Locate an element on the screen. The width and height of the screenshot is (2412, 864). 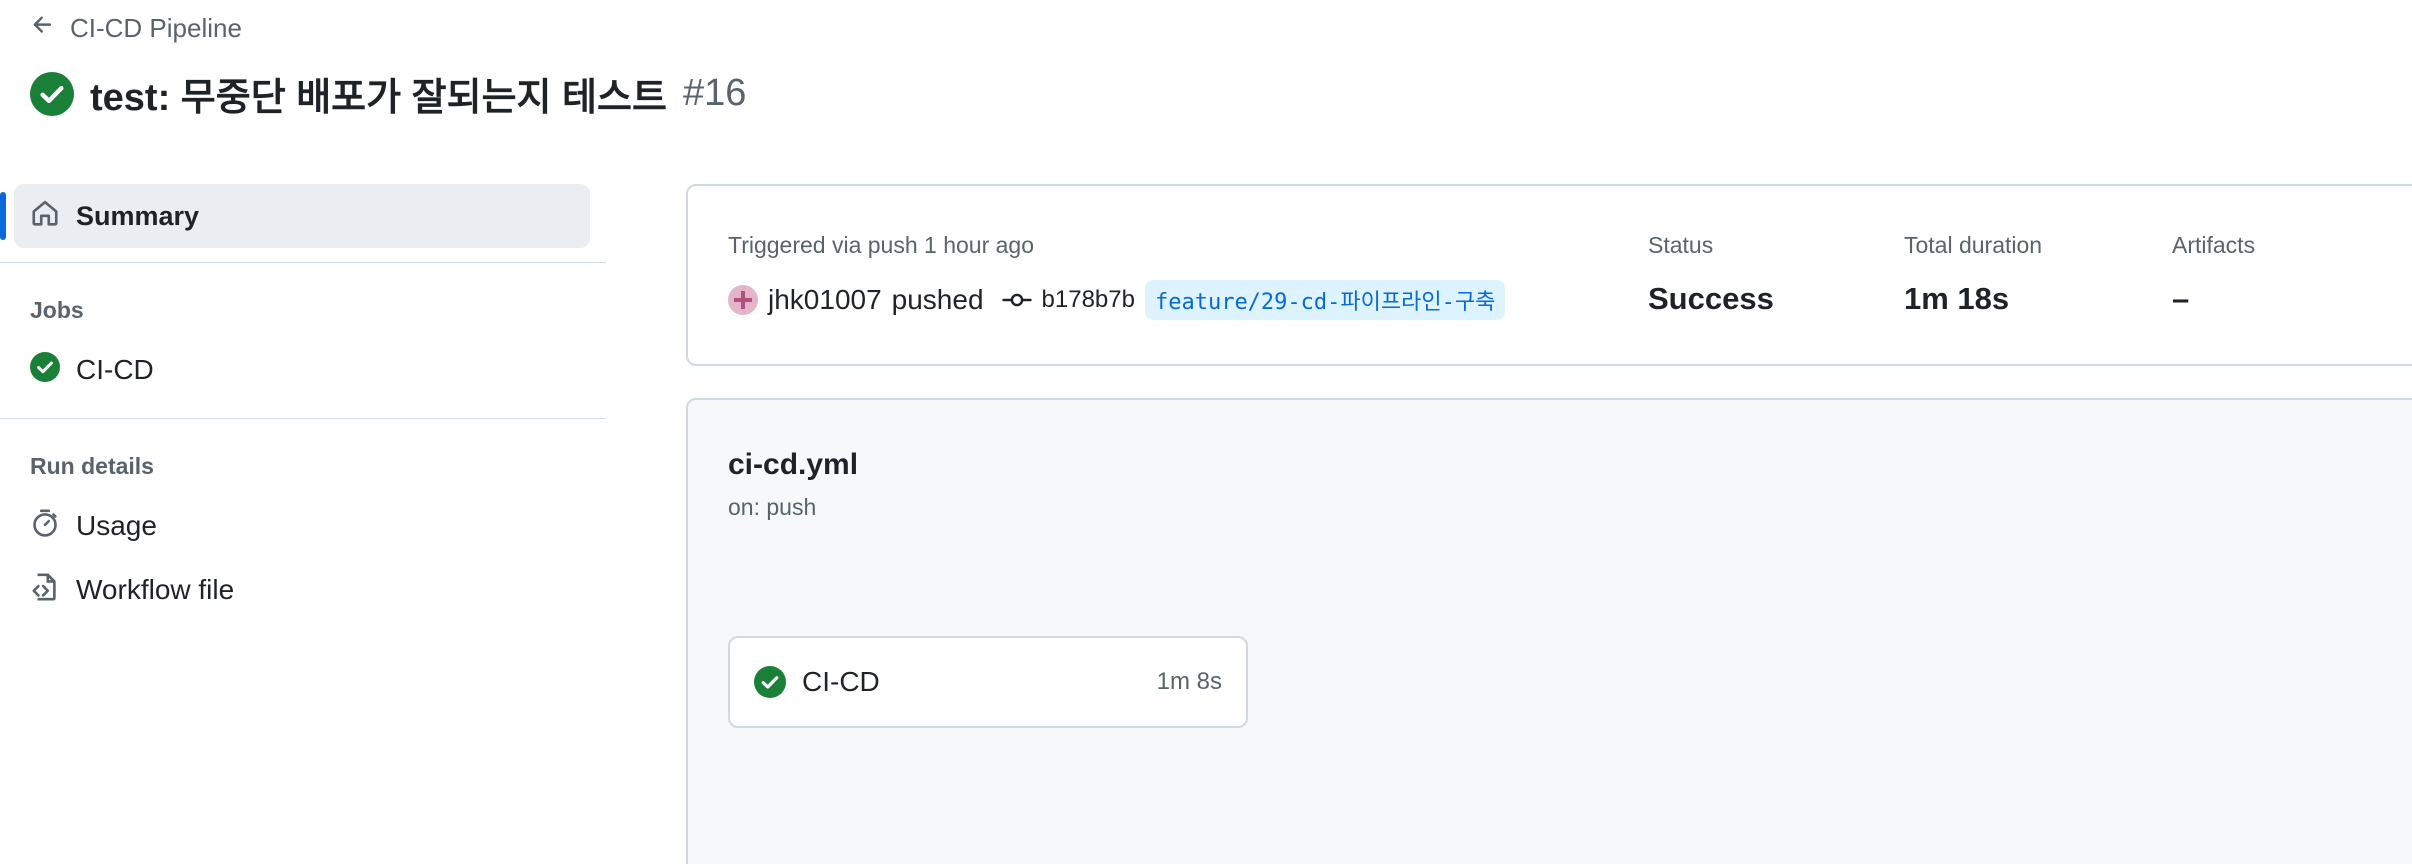
artifacts-label: Artifacts is located at coordinates (2214, 245).